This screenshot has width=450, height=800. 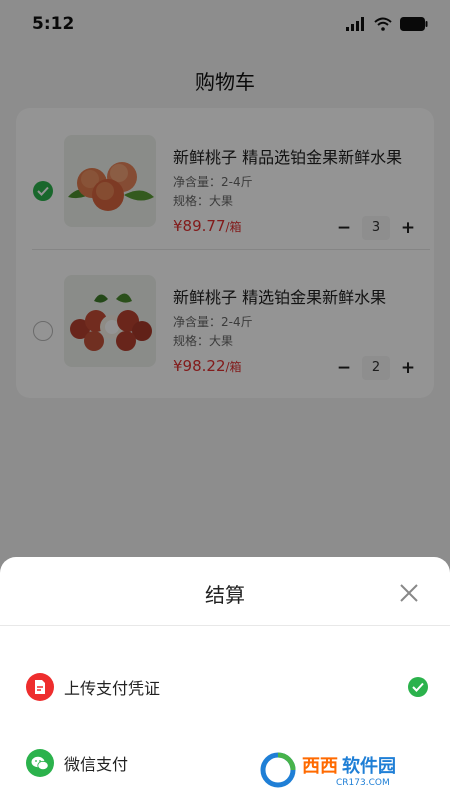 What do you see at coordinates (278, 770) in the screenshot?
I see `watermark-emblem` at bounding box center [278, 770].